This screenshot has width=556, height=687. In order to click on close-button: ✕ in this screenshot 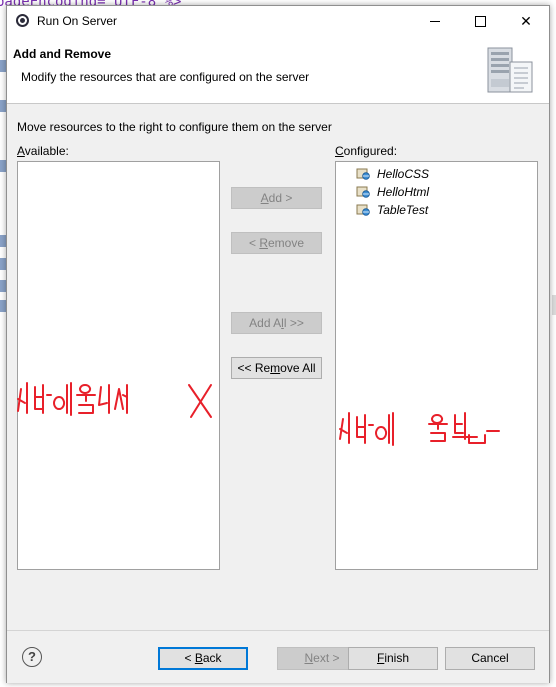, I will do `click(526, 21)`.